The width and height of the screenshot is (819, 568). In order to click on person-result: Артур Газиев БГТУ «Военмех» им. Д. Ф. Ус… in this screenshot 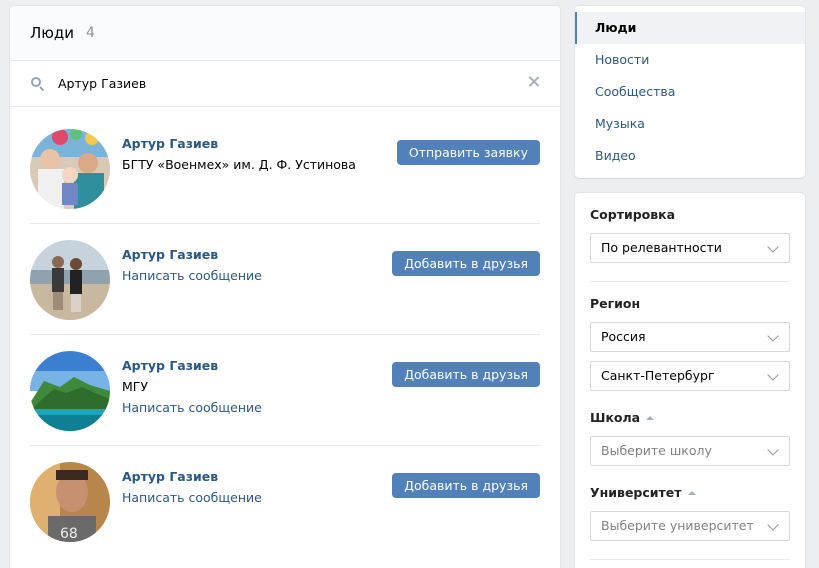, I will do `click(285, 168)`.